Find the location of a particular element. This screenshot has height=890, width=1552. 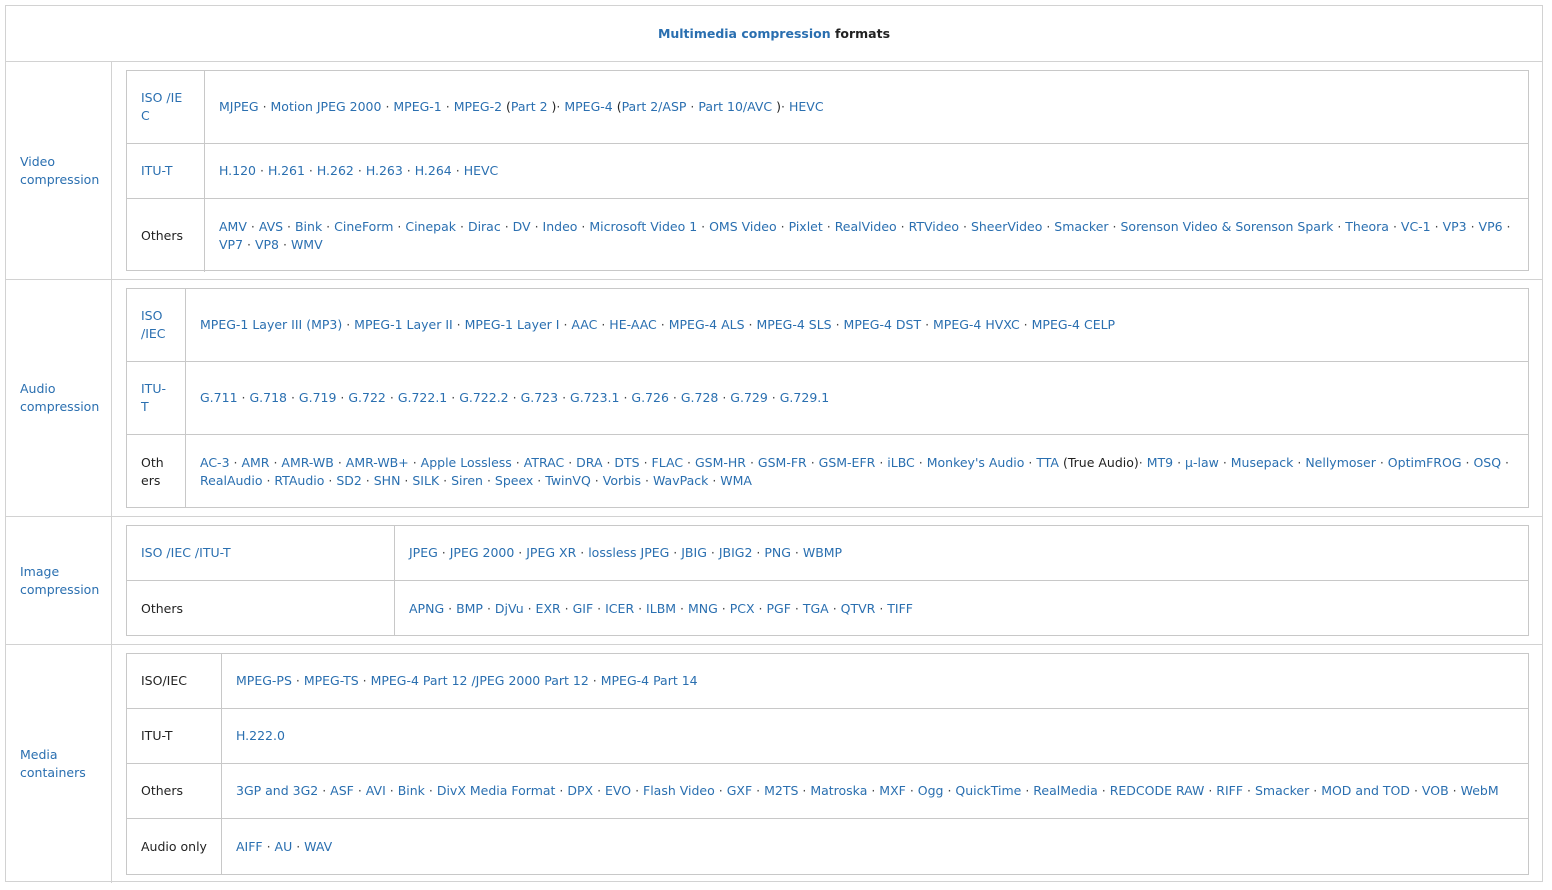

item-link: EVO is located at coordinates (618, 790).